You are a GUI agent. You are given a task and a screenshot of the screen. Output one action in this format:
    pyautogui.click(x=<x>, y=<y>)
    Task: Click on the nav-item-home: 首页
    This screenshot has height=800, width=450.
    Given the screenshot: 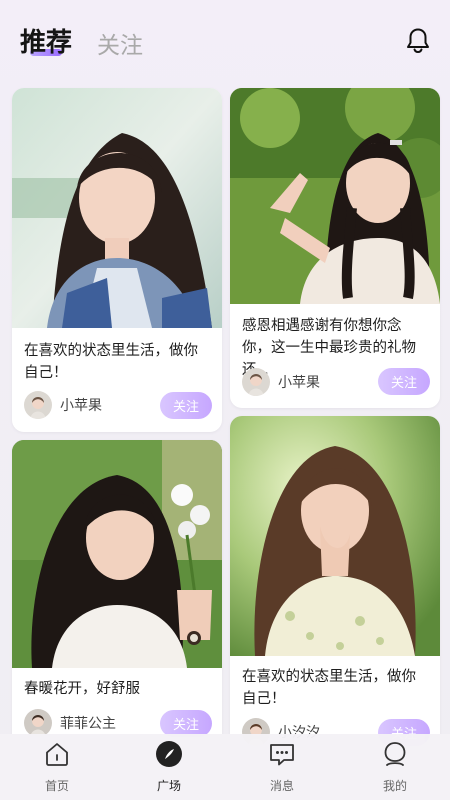 What is the action you would take?
    pyautogui.click(x=57, y=767)
    